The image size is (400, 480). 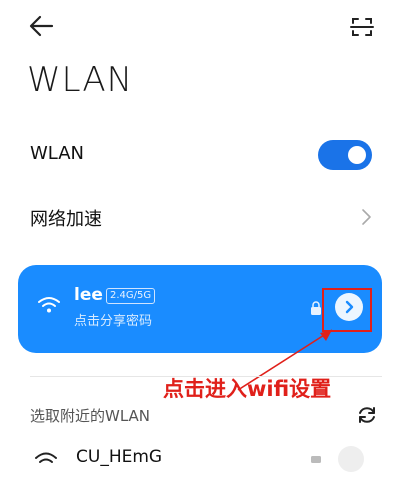 I want to click on wifi-signal-icon, so click(x=46, y=457).